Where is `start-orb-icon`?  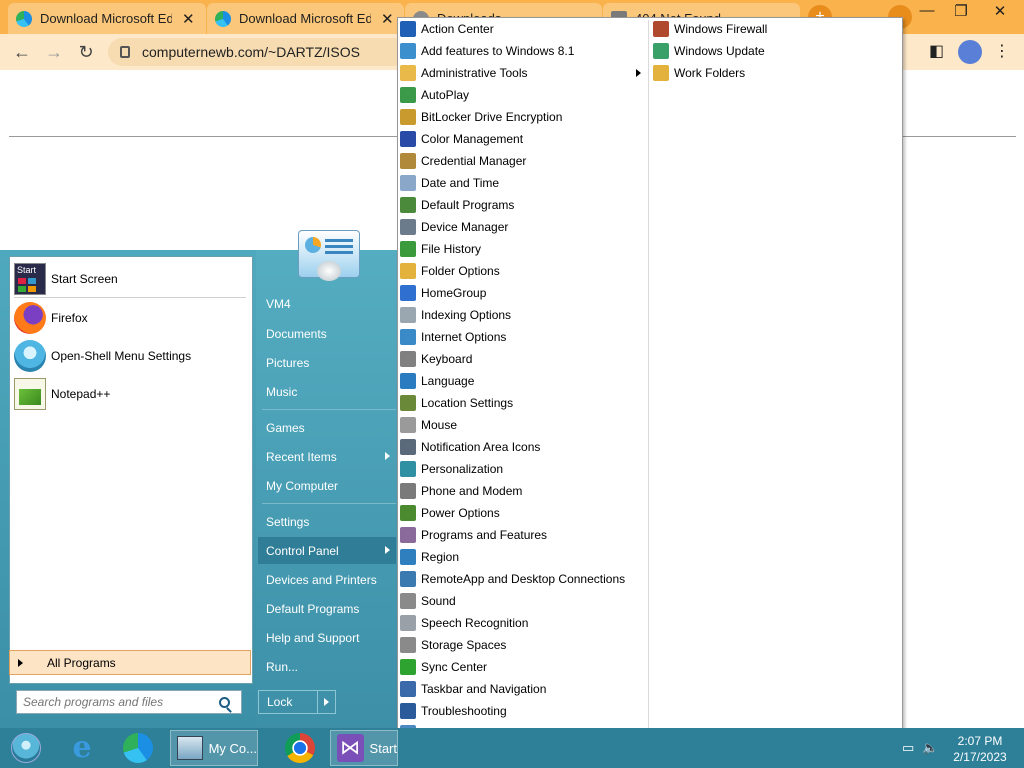
start-orb-icon is located at coordinates (26, 748).